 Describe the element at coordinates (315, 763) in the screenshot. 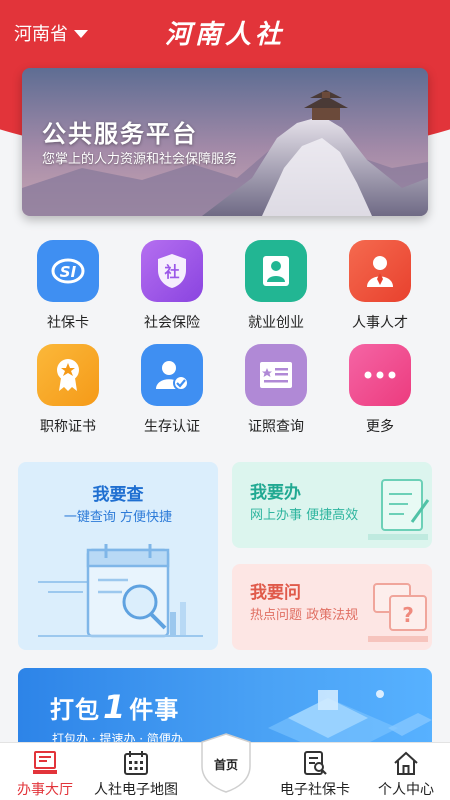

I see `e-card-search-icon` at that location.